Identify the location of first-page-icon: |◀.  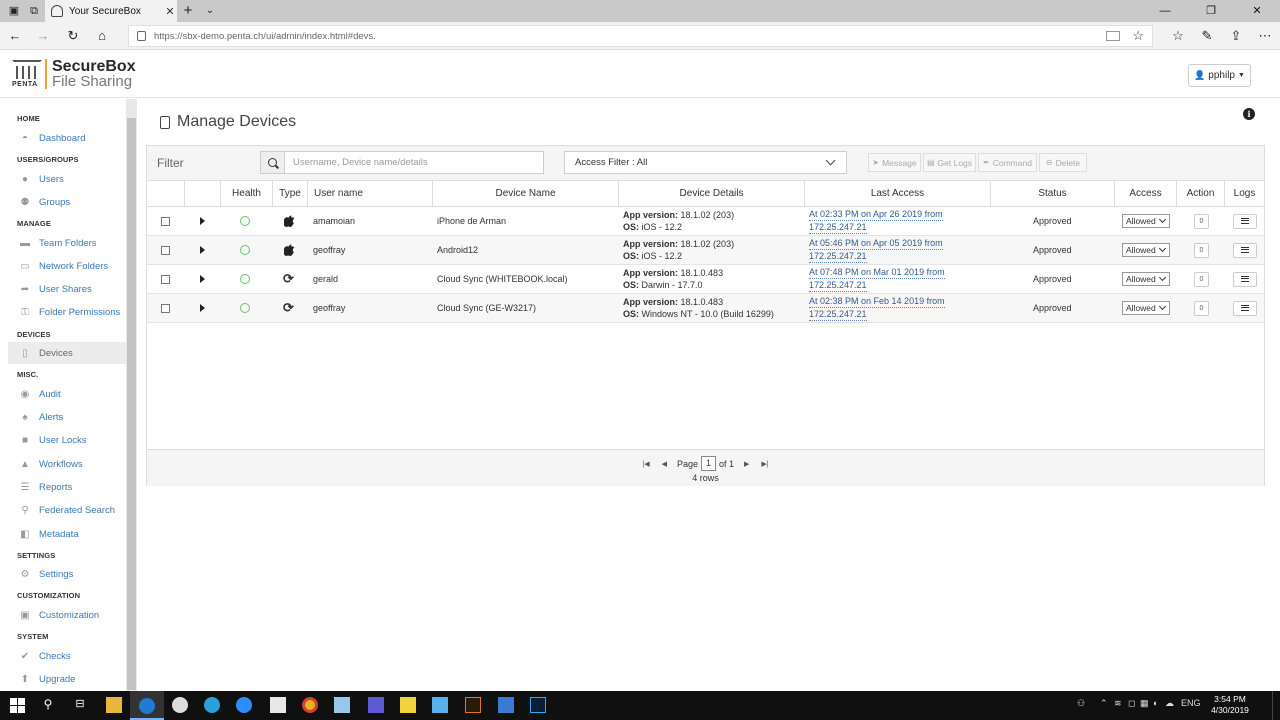
(645, 464).